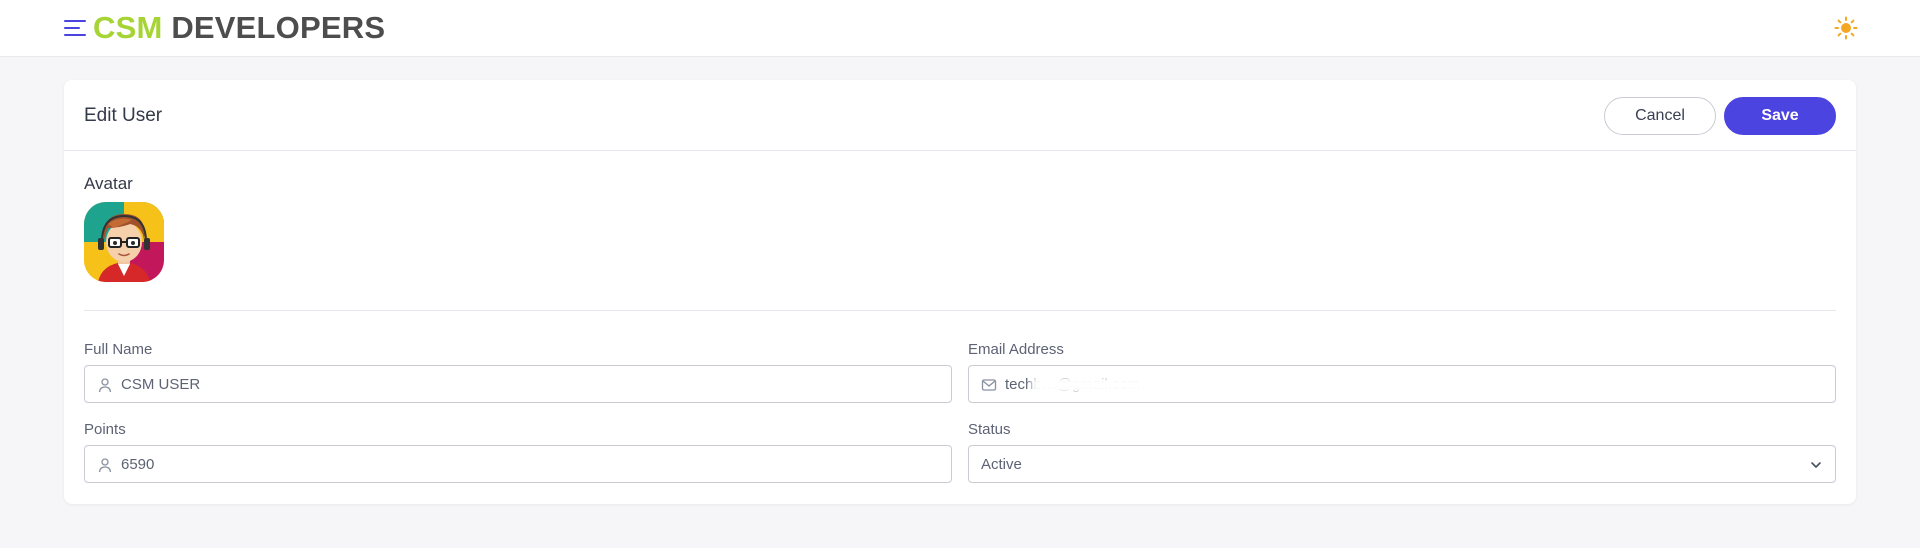 Image resolution: width=1920 pixels, height=548 pixels. I want to click on brand-logo: CSM DEVELOPERS, so click(239, 28).